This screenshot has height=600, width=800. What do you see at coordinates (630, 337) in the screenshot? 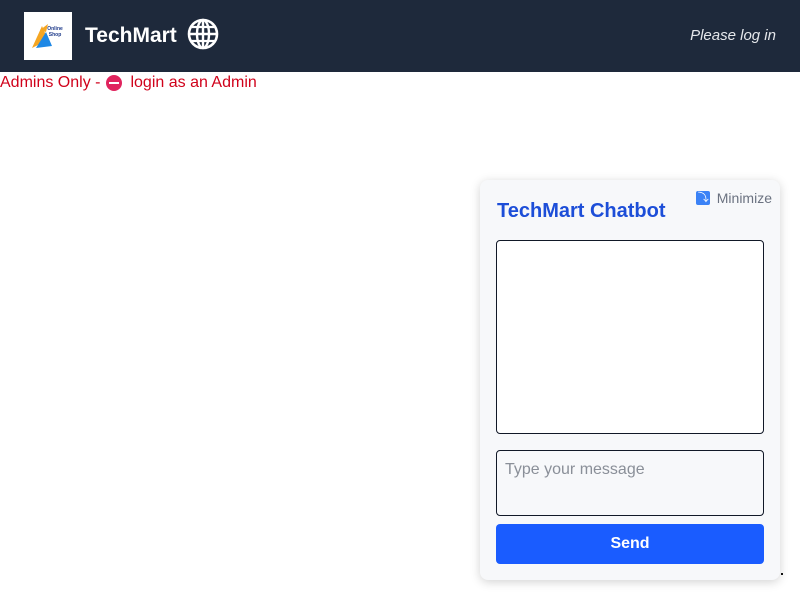
I see `chat-message-log` at bounding box center [630, 337].